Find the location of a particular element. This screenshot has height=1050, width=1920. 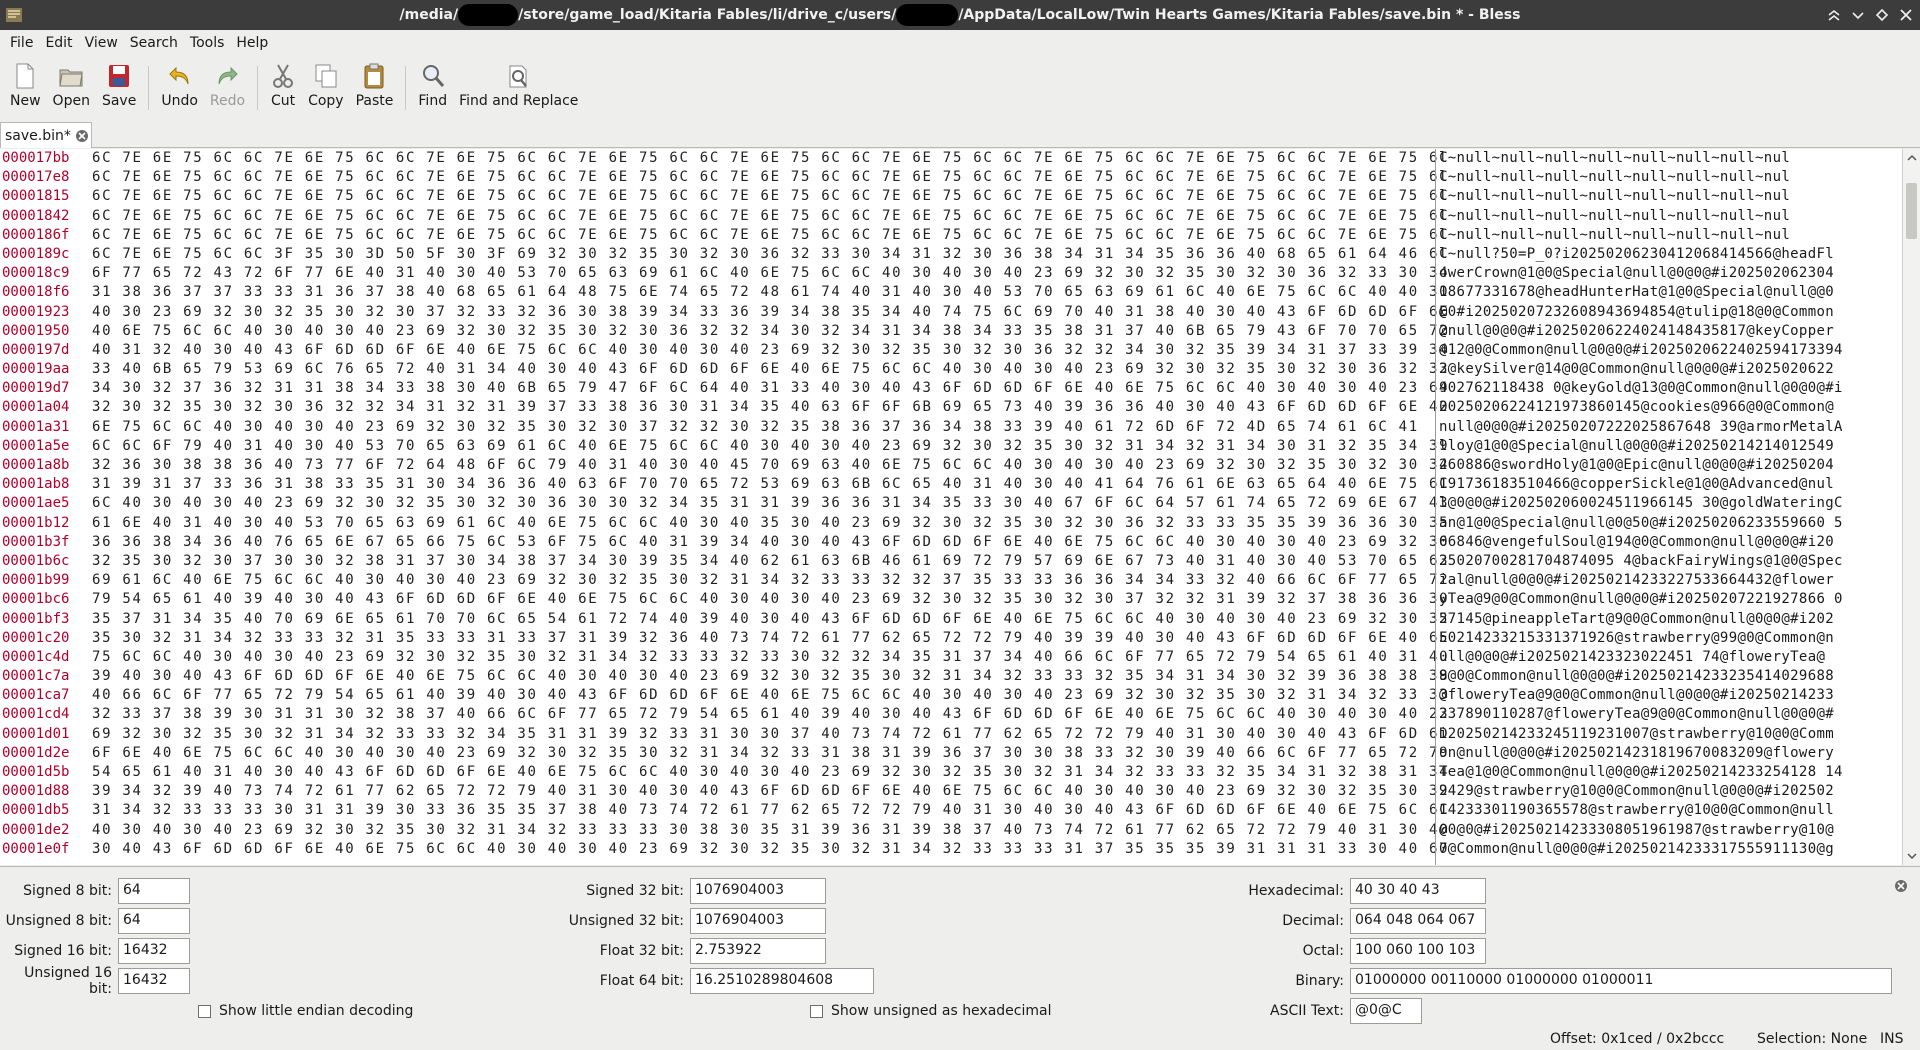

paste-button: Paste is located at coordinates (375, 85).